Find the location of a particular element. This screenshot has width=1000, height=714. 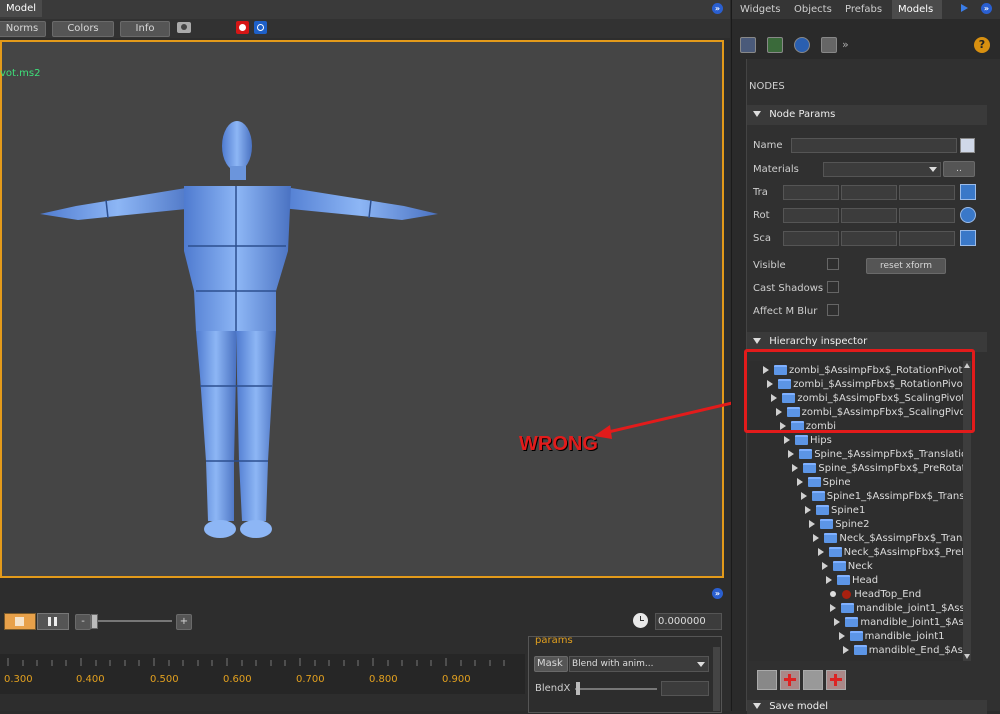

tab-widgets: Widgets is located at coordinates (760, 9).